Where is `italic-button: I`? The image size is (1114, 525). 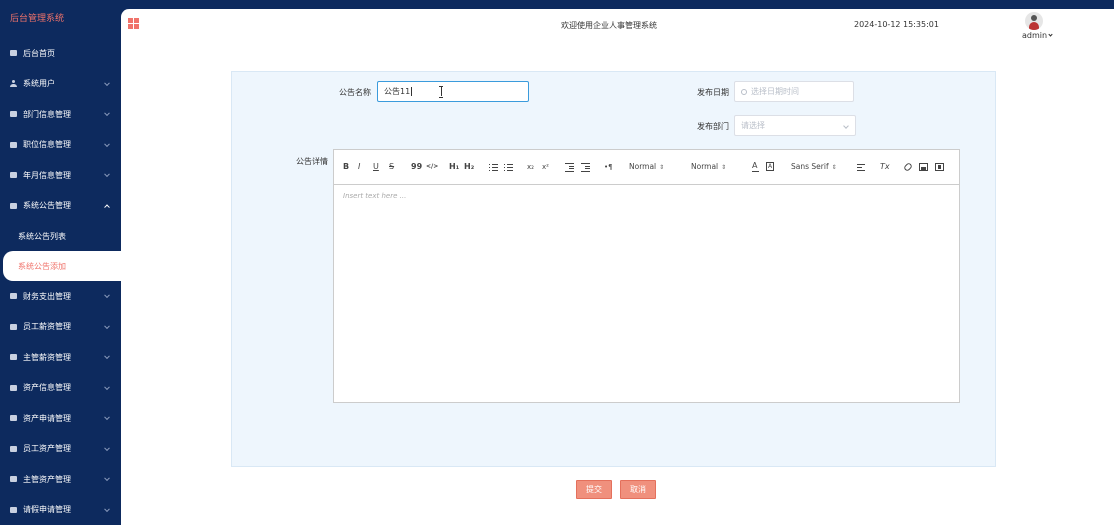
italic-button: I is located at coordinates (359, 167).